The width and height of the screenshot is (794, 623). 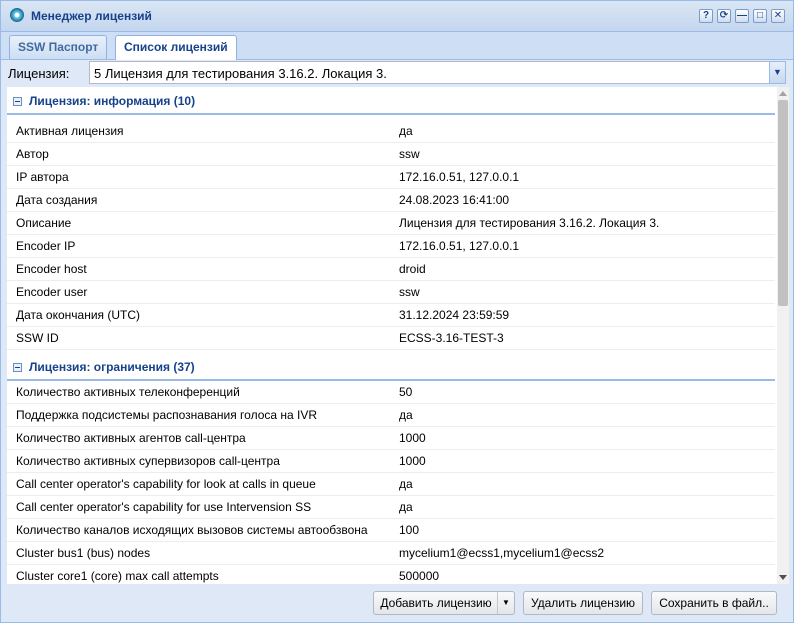 What do you see at coordinates (117, 576) in the screenshot?
I see `property-name: Cluster core1 (core) max call attempts` at bounding box center [117, 576].